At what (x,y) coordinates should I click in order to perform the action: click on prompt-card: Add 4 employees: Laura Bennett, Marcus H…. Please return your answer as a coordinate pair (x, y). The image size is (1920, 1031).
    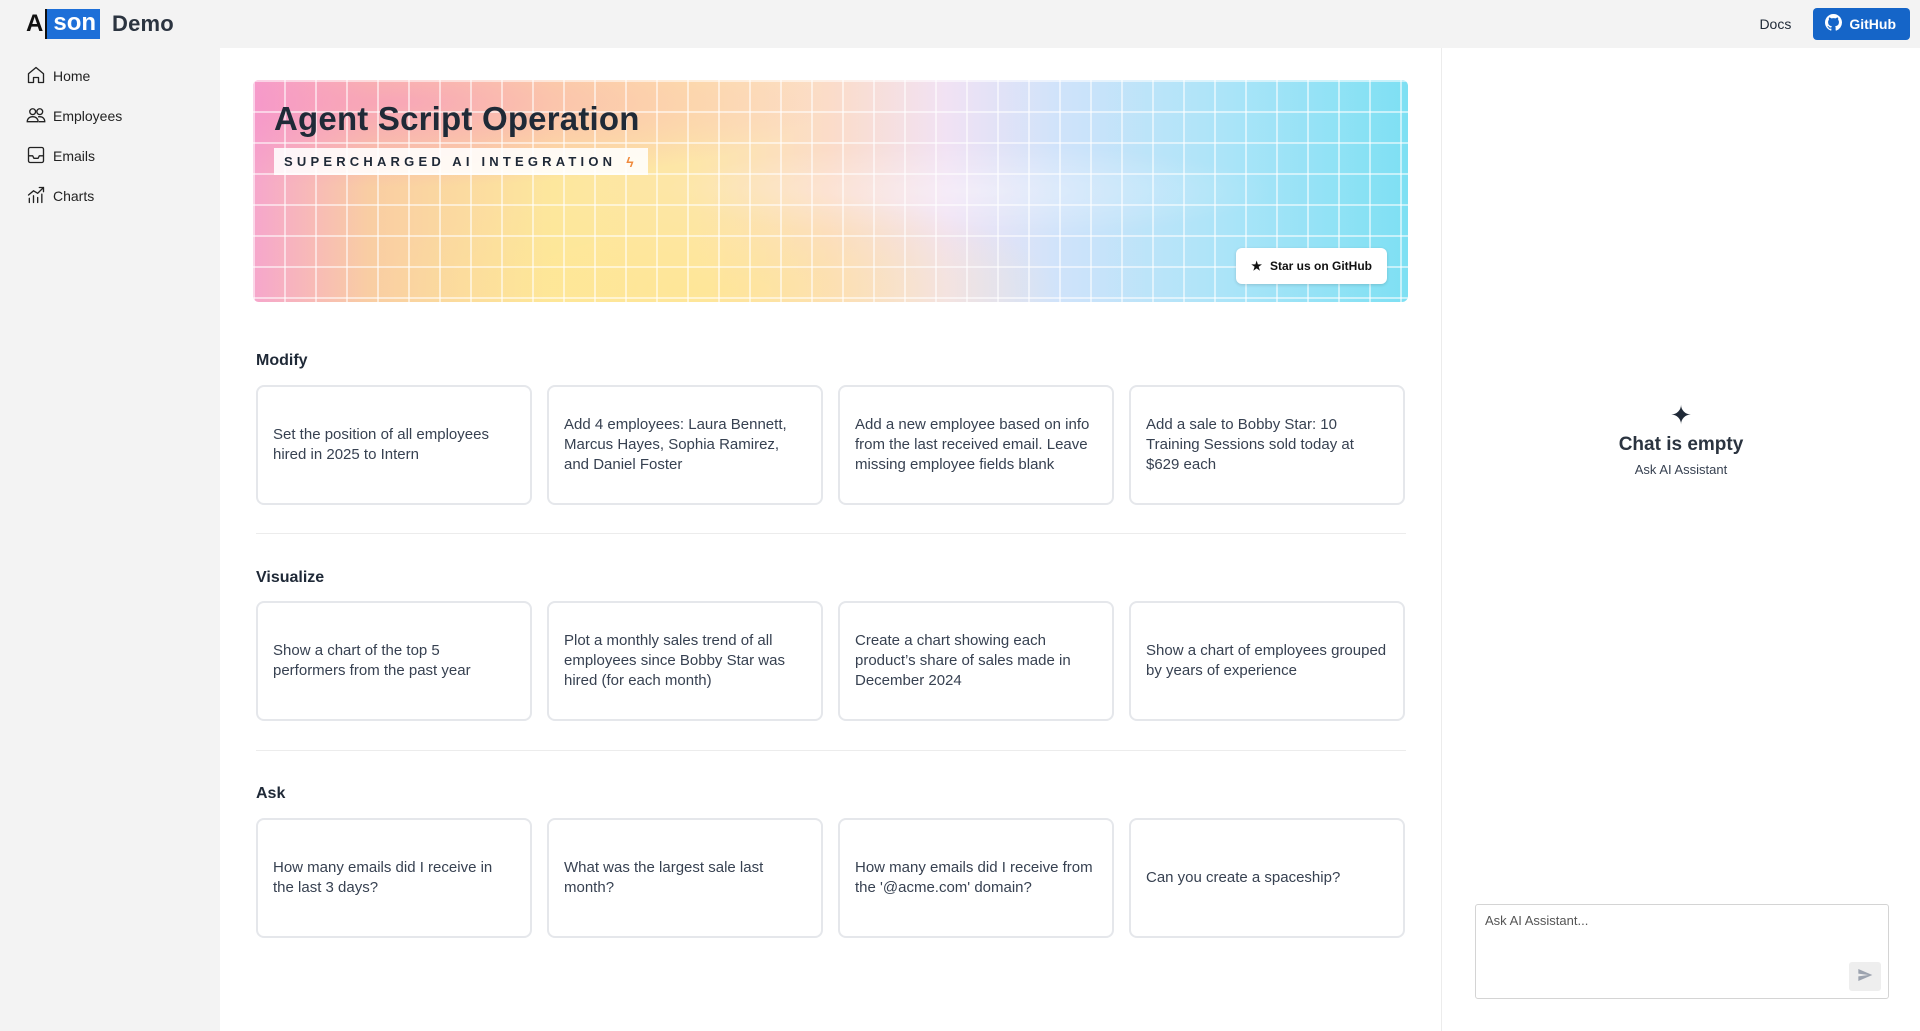
    Looking at the image, I should click on (685, 445).